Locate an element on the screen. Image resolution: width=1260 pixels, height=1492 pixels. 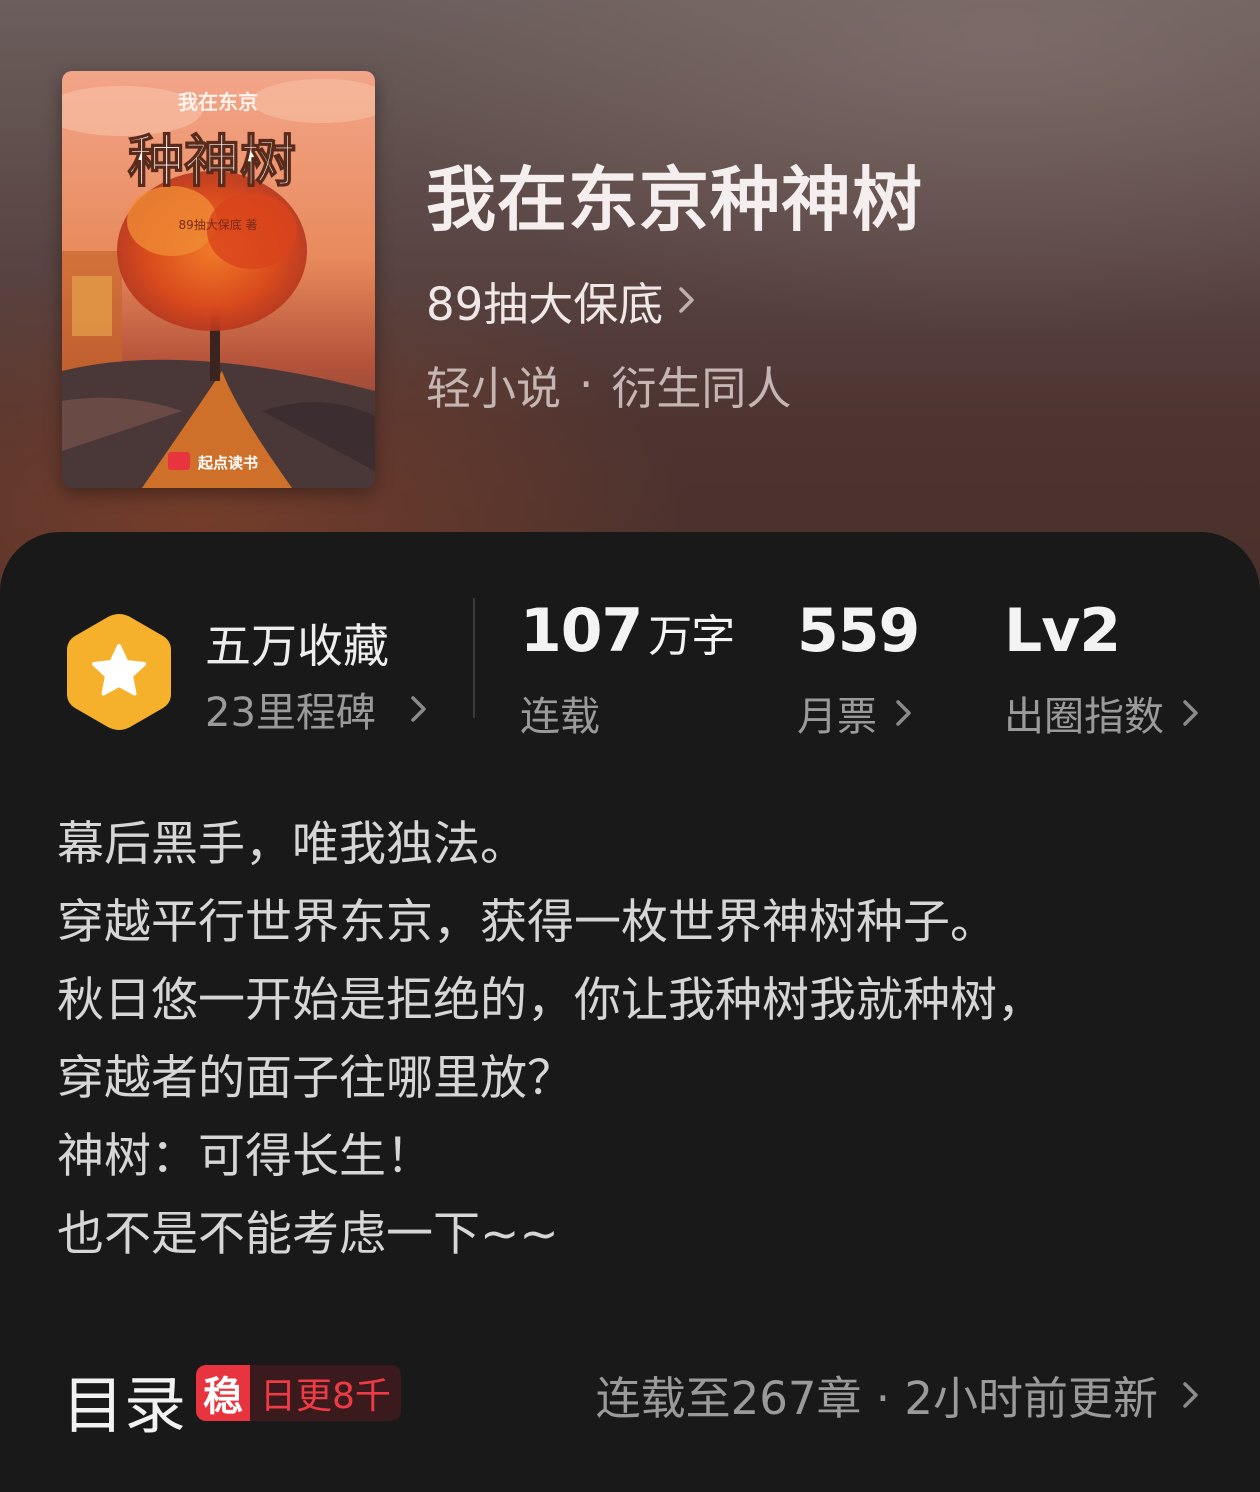
subgenre-label: 衍生同人 is located at coordinates (701, 388).